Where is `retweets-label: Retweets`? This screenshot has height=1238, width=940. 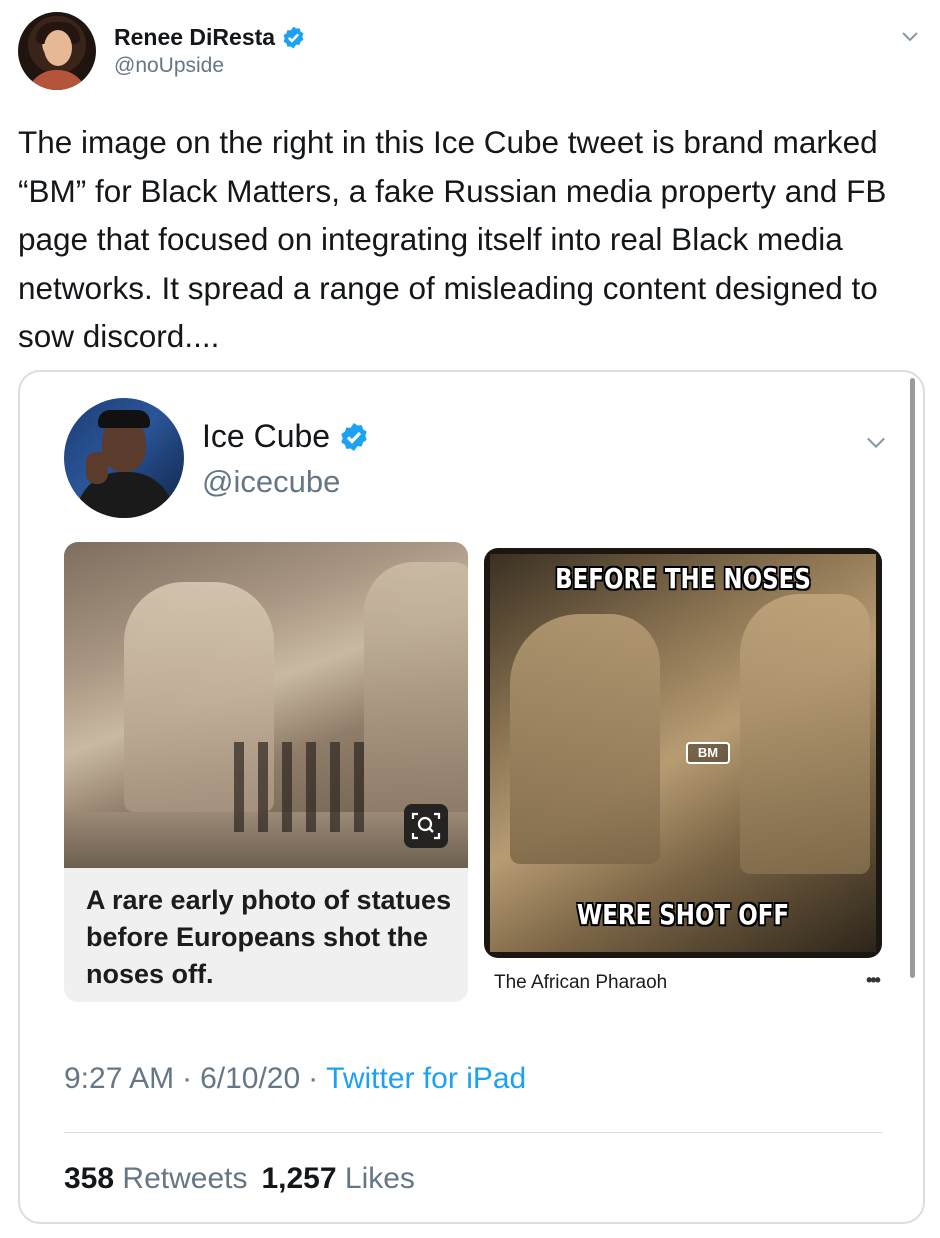 retweets-label: Retweets is located at coordinates (185, 1178).